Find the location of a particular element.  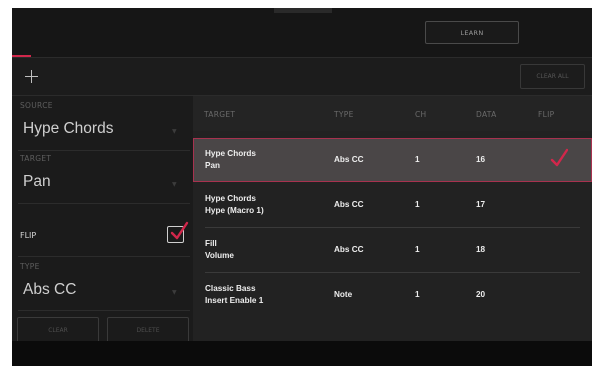

table-row: Fill Volume Abs CC 1 18 is located at coordinates (392, 250).